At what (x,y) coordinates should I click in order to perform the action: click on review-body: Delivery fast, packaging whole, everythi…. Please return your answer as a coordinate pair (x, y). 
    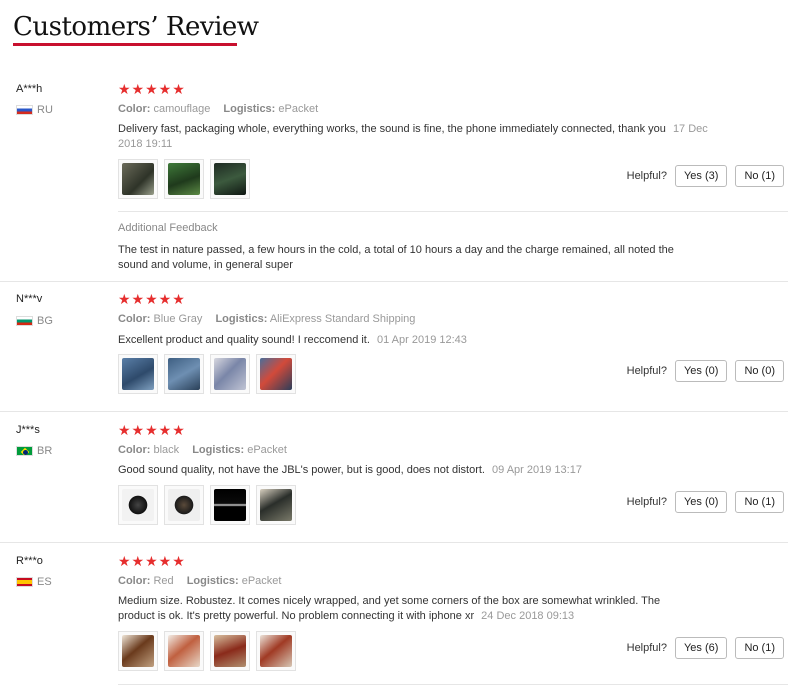
    Looking at the image, I should click on (392, 129).